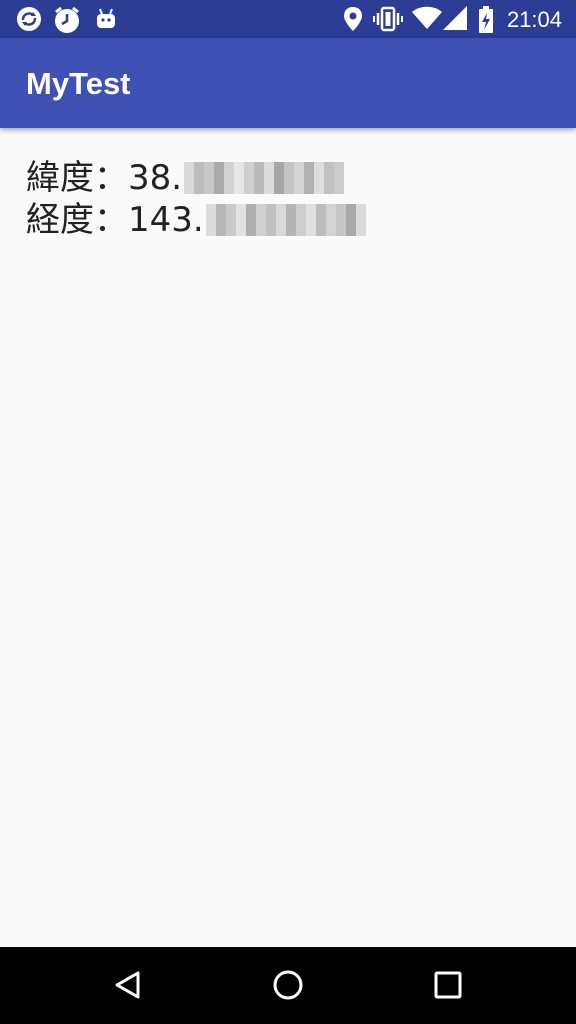  Describe the element at coordinates (534, 19) in the screenshot. I see `clock: 21:04` at that location.